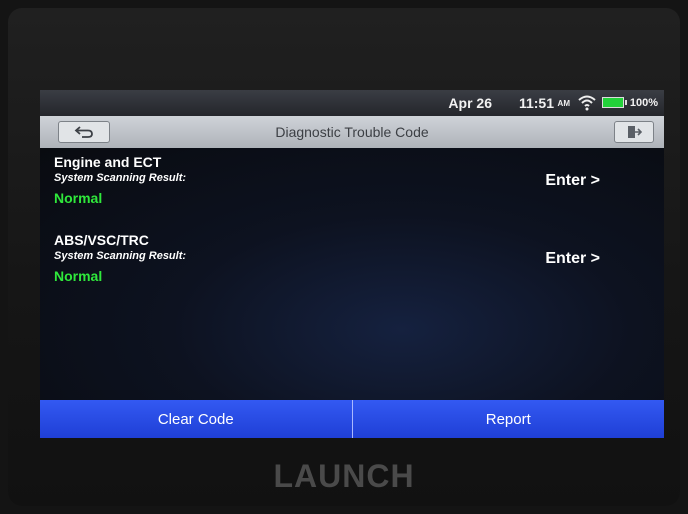 Image resolution: width=688 pixels, height=514 pixels. I want to click on action-bar: Clear Code Report, so click(352, 419).